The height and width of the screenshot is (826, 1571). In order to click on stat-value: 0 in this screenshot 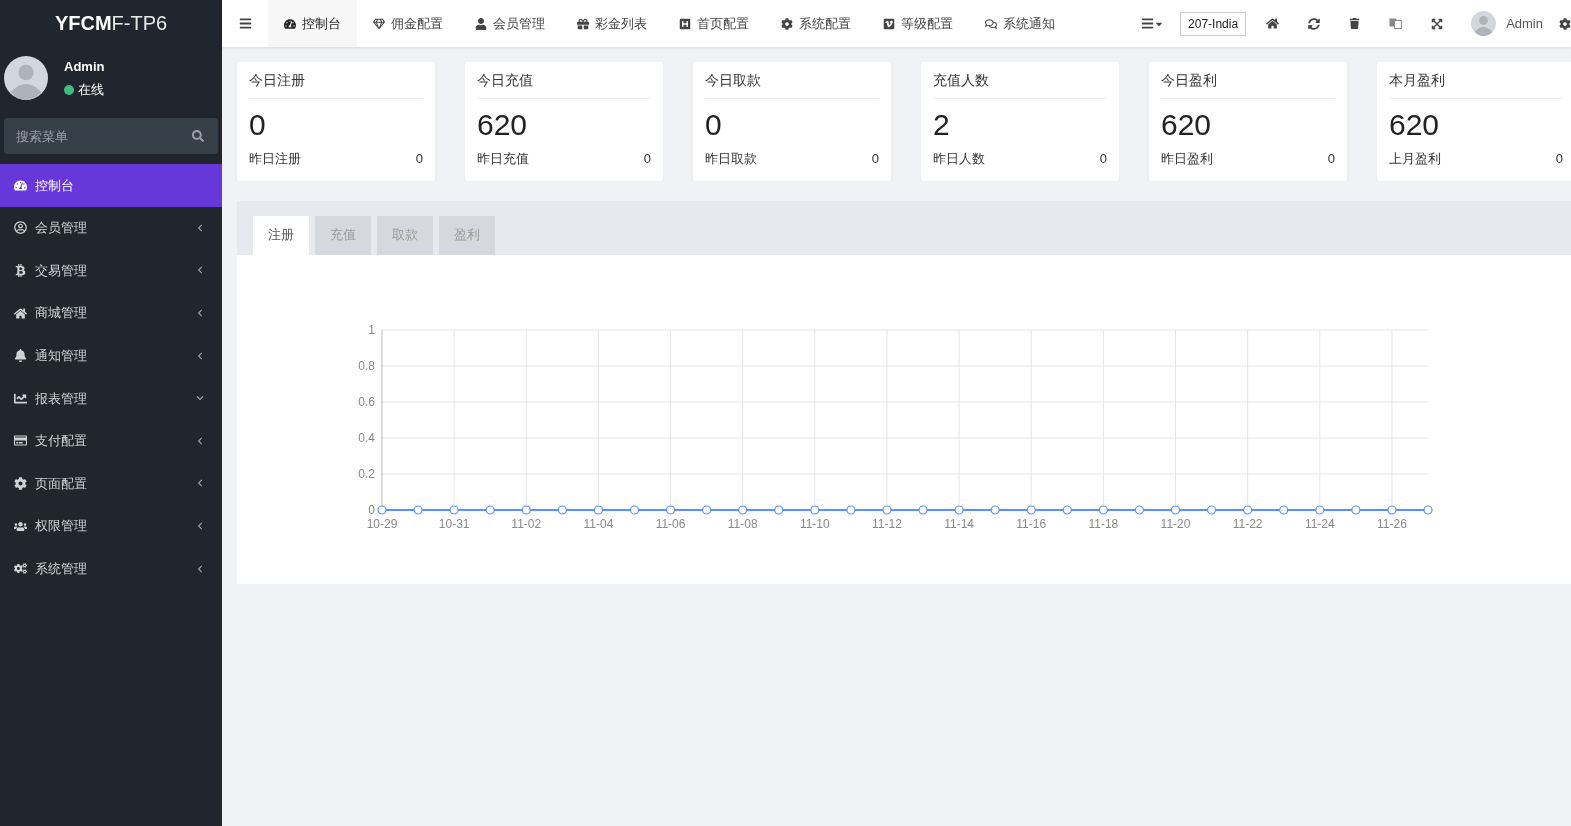, I will do `click(258, 125)`.